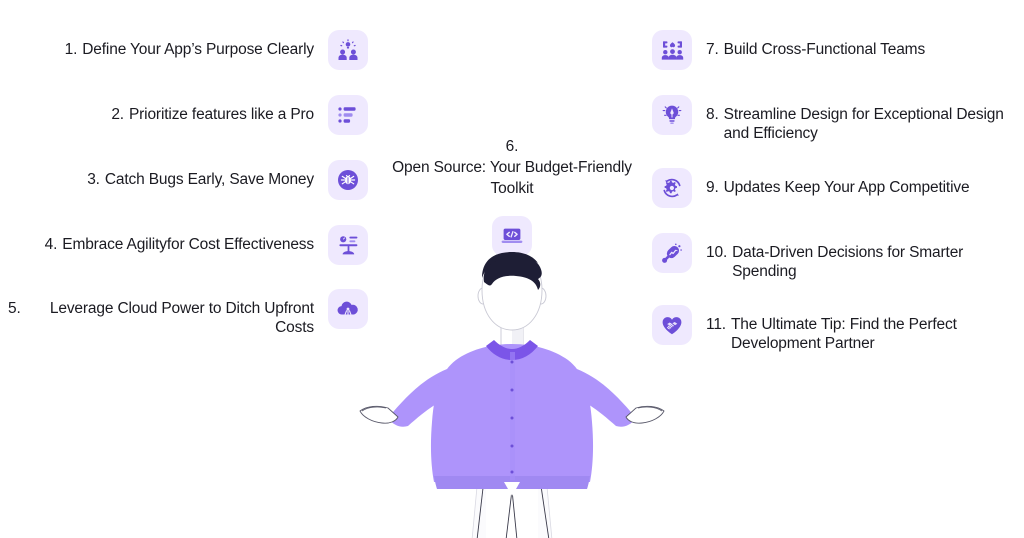  What do you see at coordinates (512, 146) in the screenshot?
I see `tip-number: 6.` at bounding box center [512, 146].